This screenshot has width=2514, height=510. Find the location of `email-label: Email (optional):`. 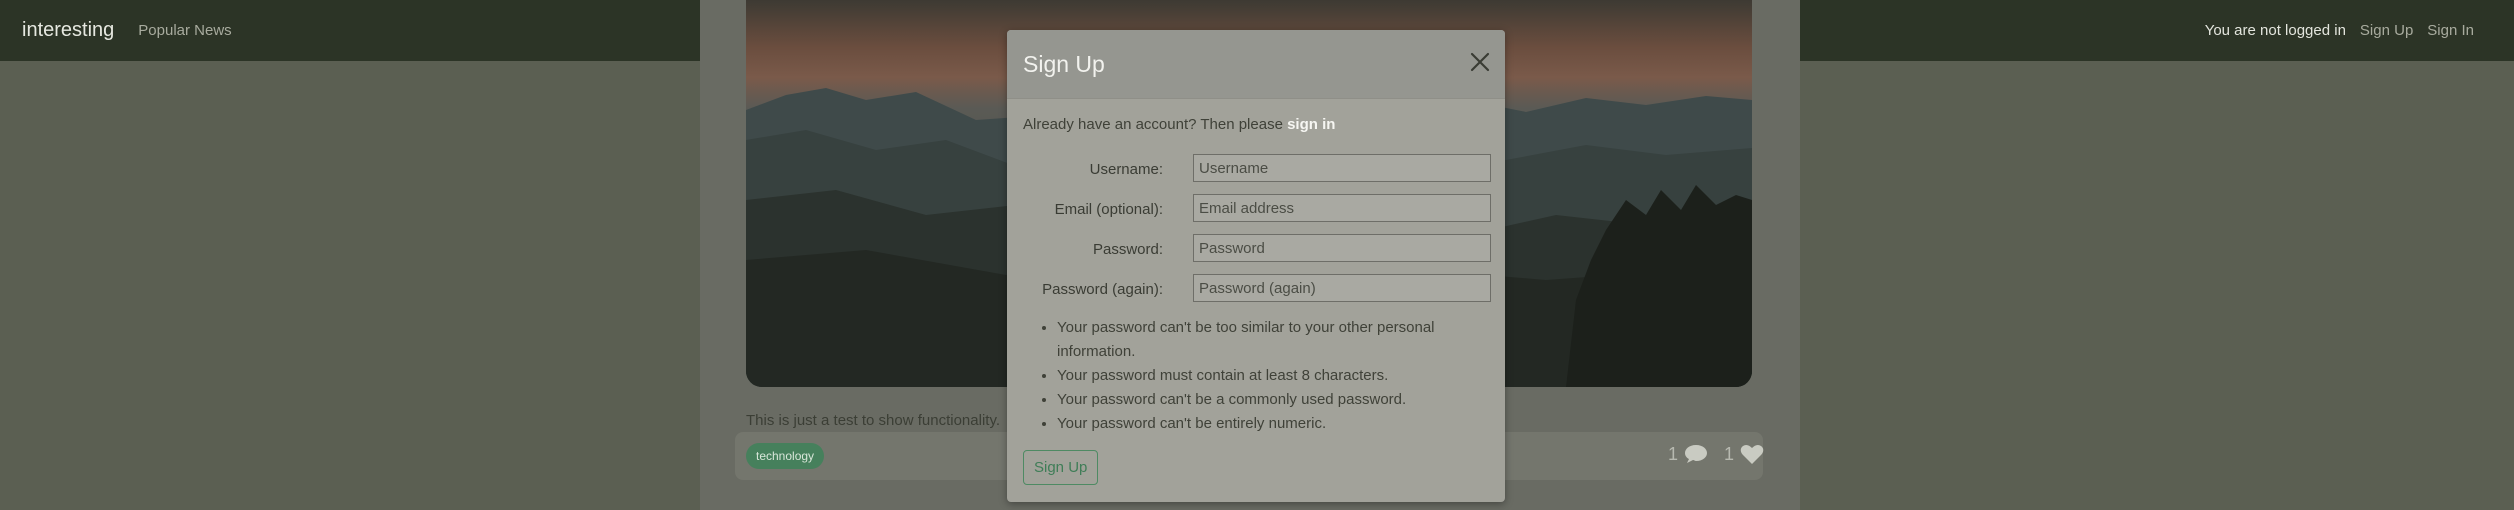

email-label: Email (optional): is located at coordinates (1108, 209).